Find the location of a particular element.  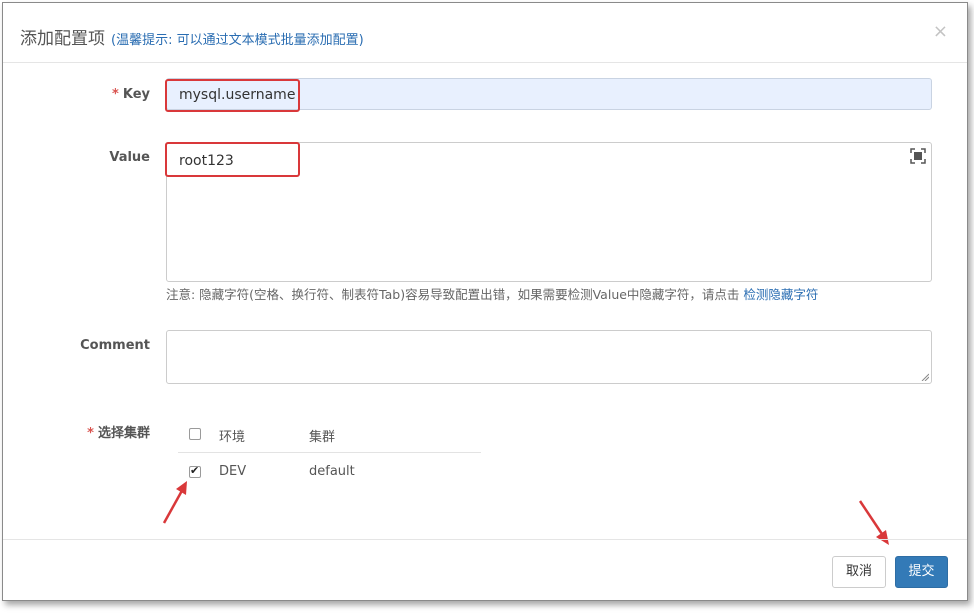

dialog-title: 添加配置项 (温馨提示: 可以通过文本模式批量添加配置) is located at coordinates (192, 36).